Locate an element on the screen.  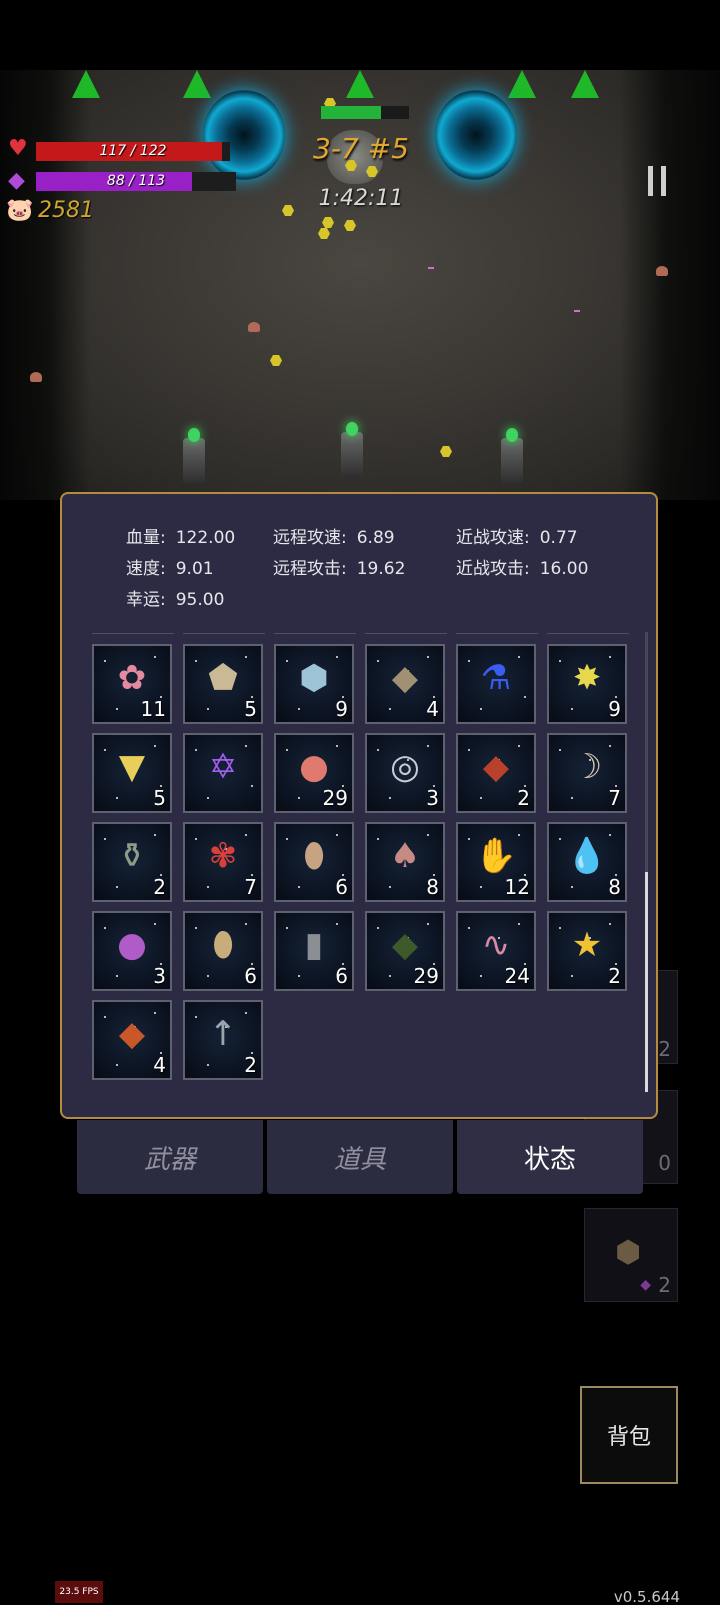
boss-health-fill is located at coordinates (351, 112).